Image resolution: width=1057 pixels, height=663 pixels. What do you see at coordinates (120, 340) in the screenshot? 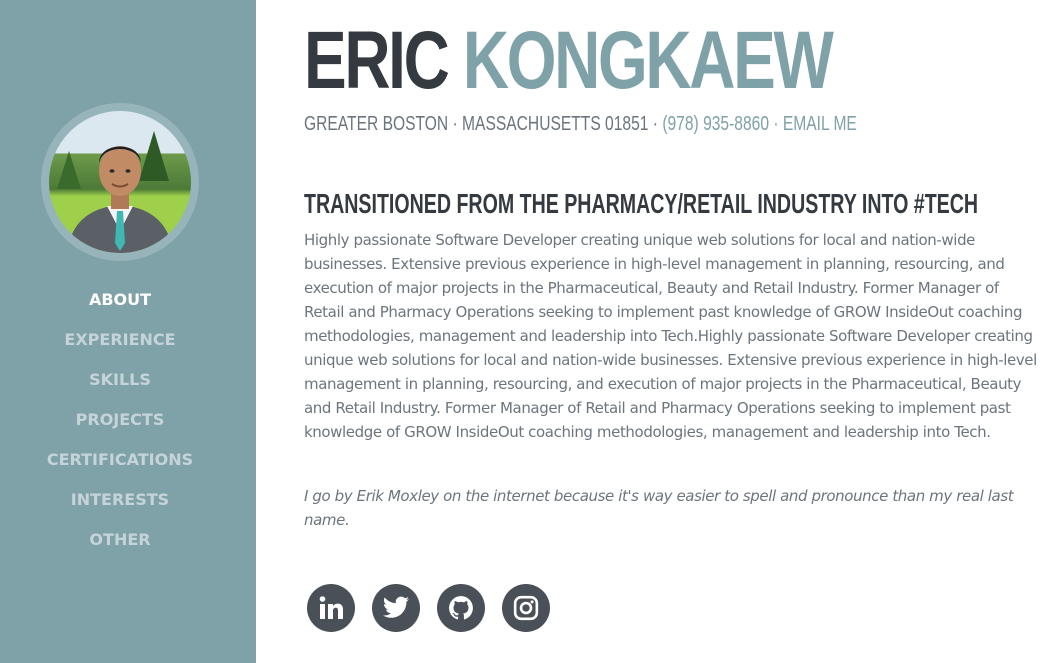
I see `nav-item-experience: EXPERIENCE` at bounding box center [120, 340].